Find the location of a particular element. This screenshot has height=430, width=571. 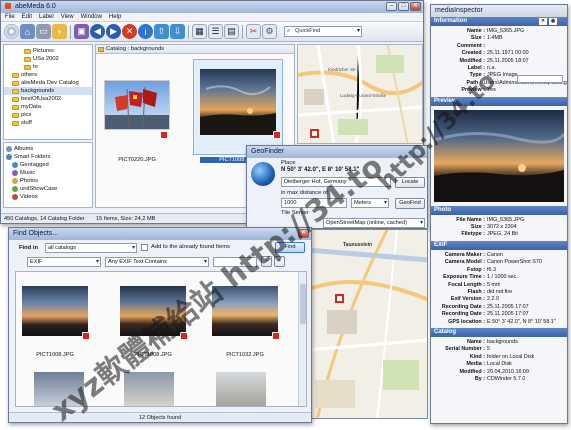

quickfind-field: ⌕ QuickFind ▾ is located at coordinates (323, 31).